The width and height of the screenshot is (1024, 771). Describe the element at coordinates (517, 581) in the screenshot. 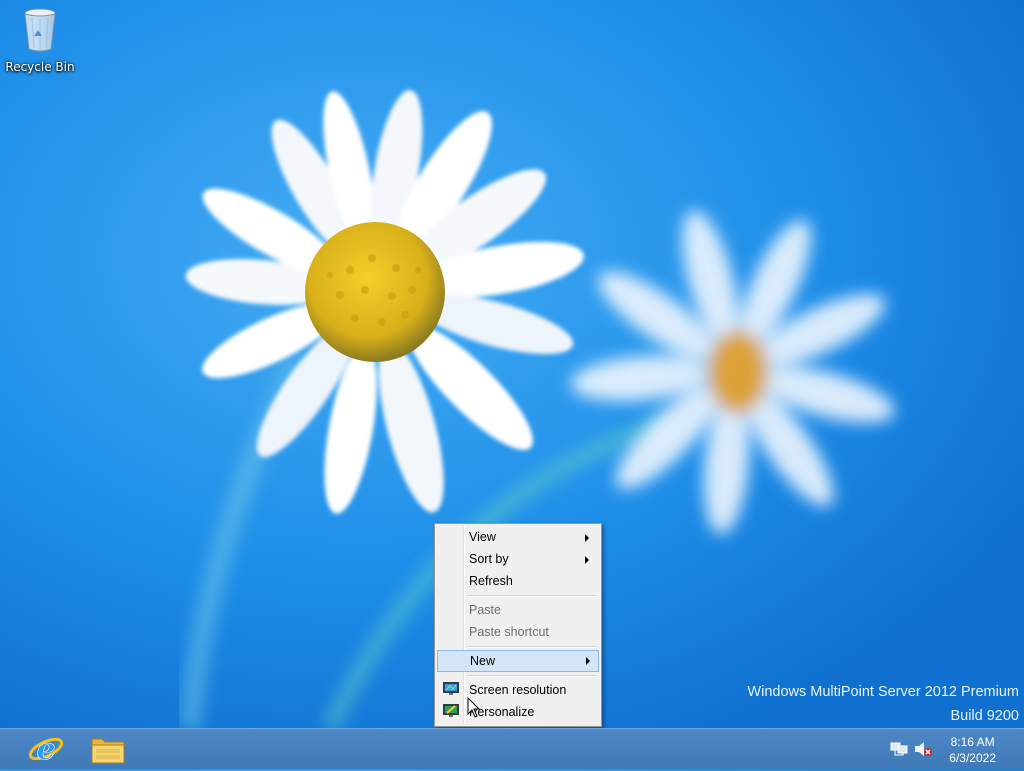

I see `menu-item-refresh: Refresh` at that location.